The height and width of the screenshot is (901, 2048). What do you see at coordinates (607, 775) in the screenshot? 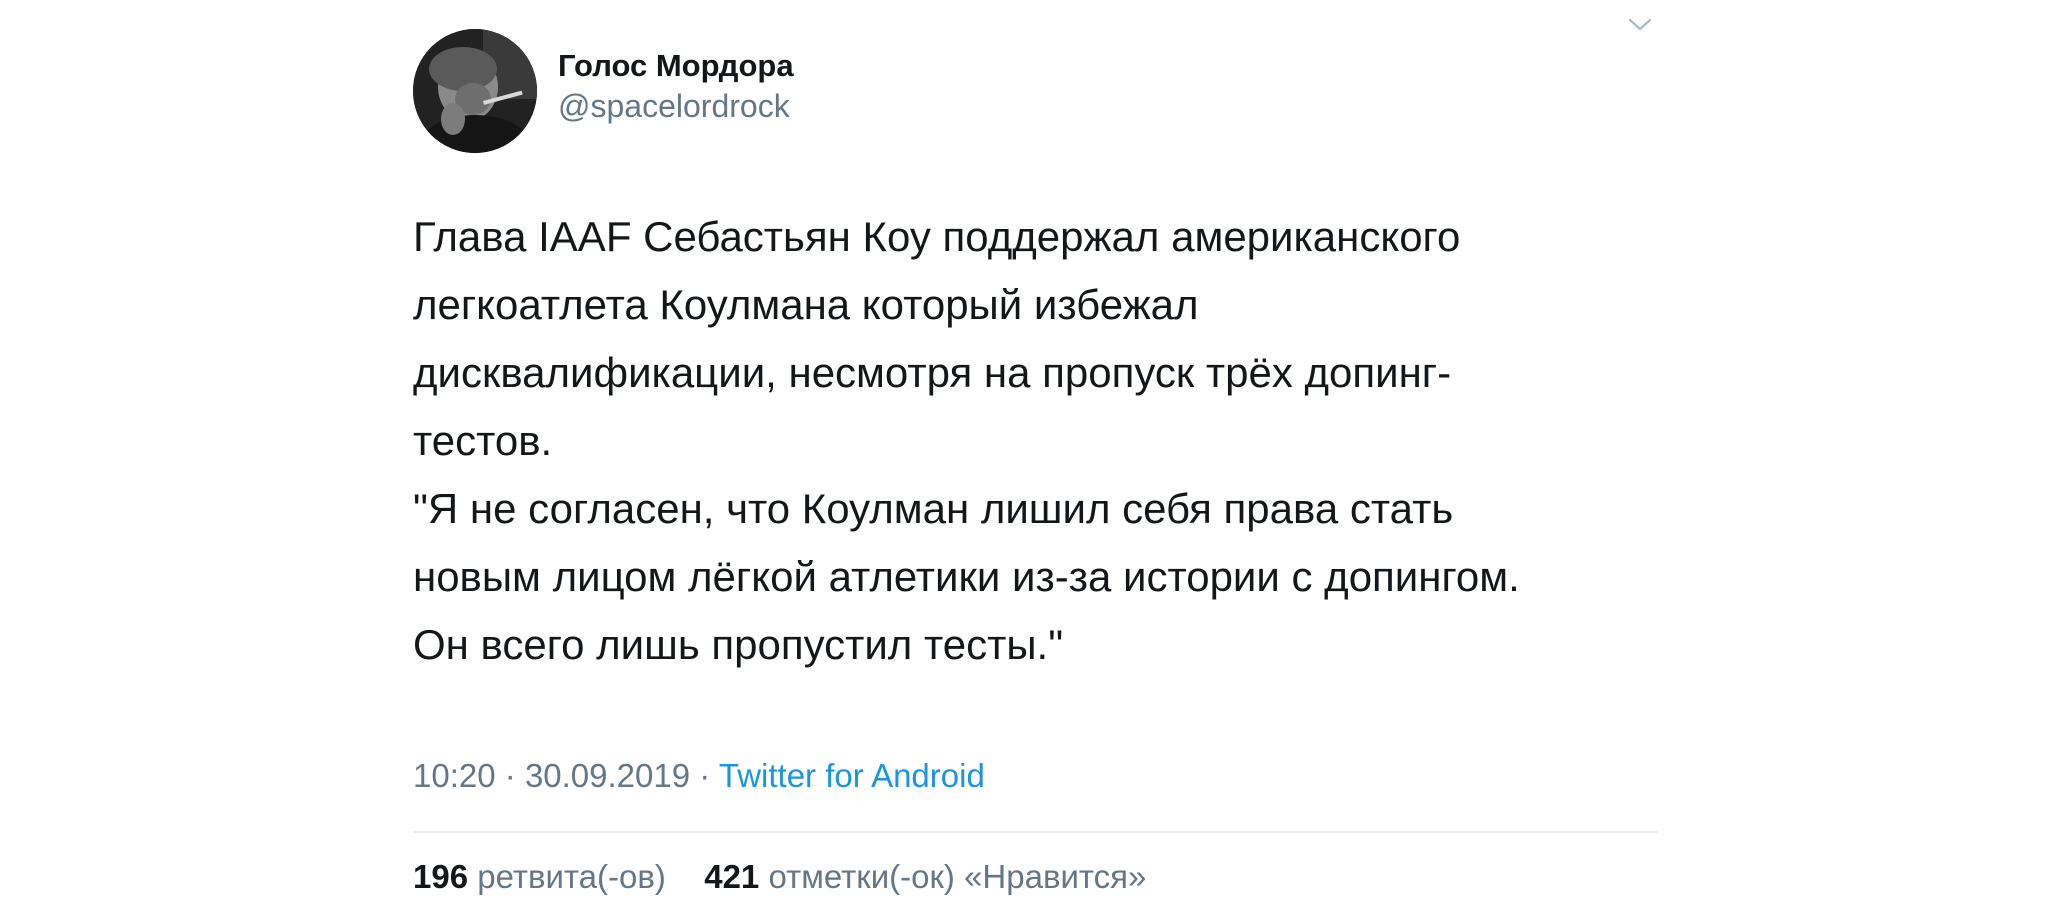
I see `tweet-date: 30.09.2019` at bounding box center [607, 775].